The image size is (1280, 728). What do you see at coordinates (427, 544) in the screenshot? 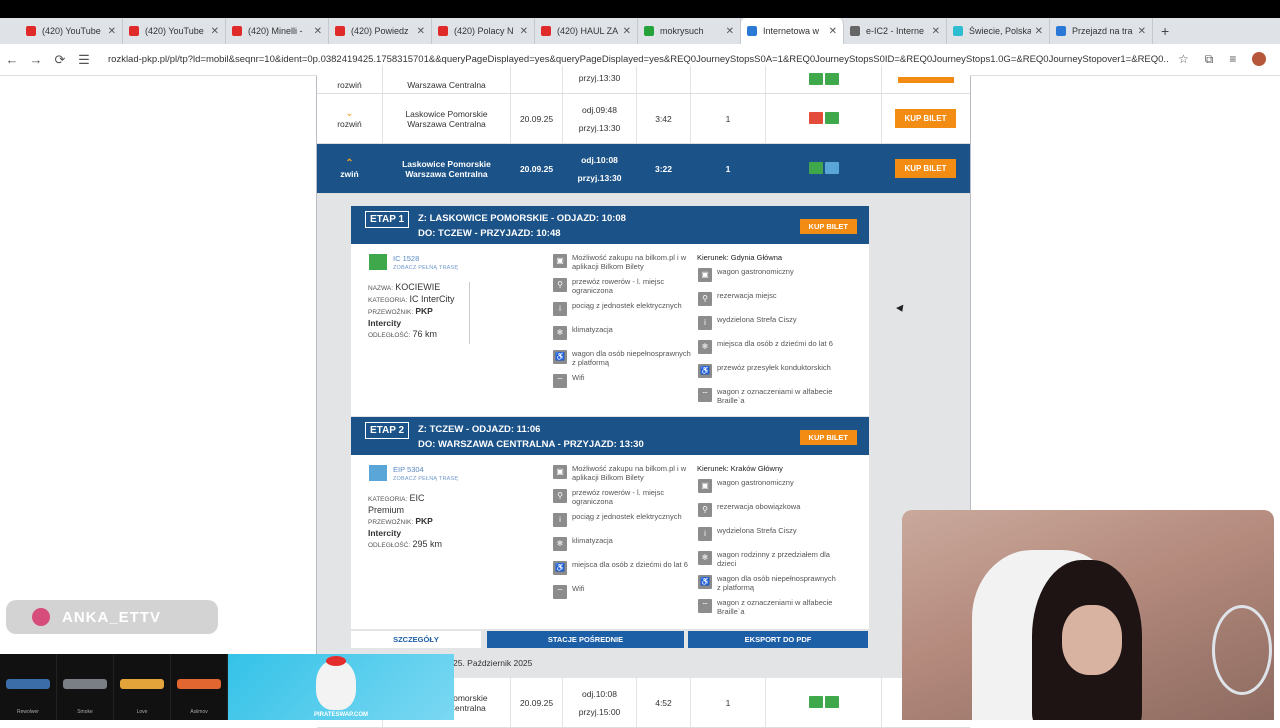
I see `train-distance: 295 km` at bounding box center [427, 544].